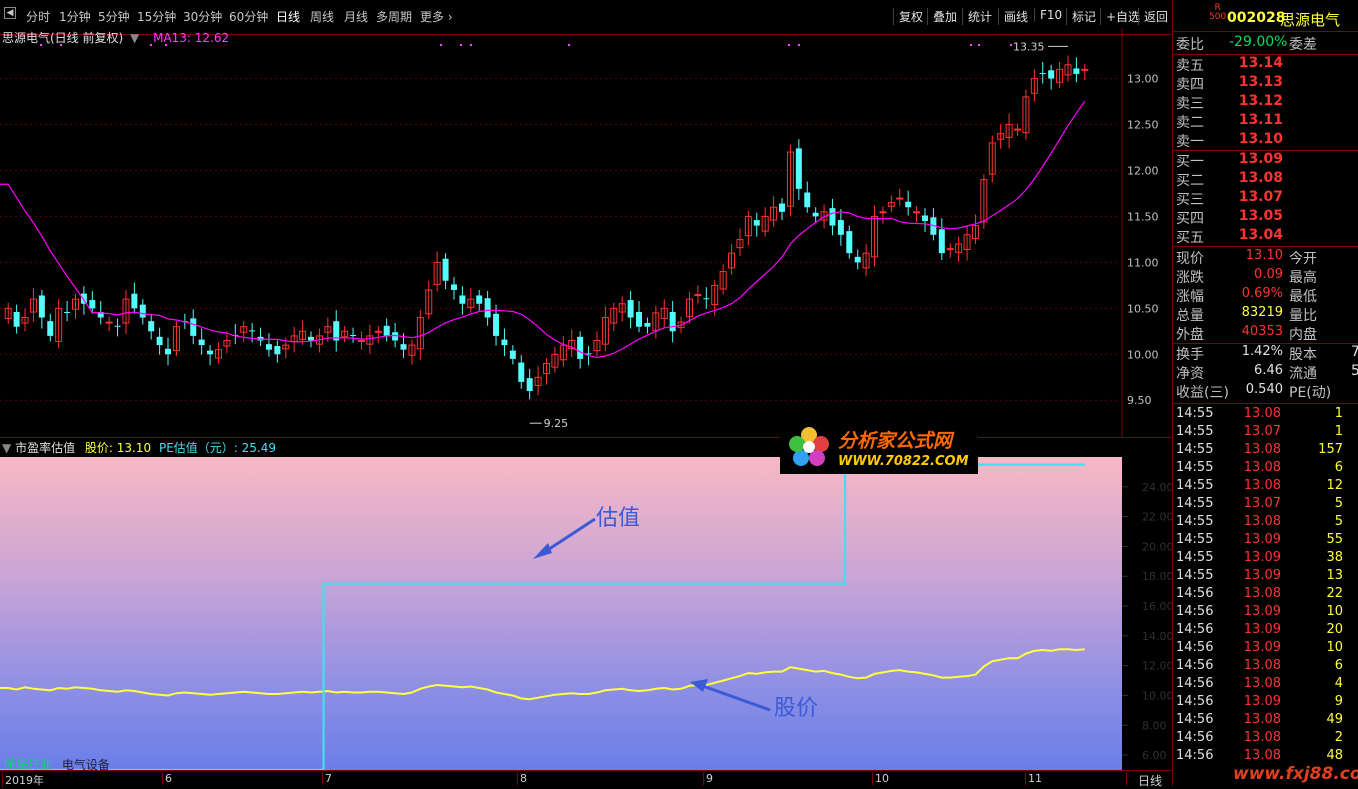 The width and height of the screenshot is (1358, 789). What do you see at coordinates (1334, 611) in the screenshot?
I see `tick-volume: 10` at bounding box center [1334, 611].